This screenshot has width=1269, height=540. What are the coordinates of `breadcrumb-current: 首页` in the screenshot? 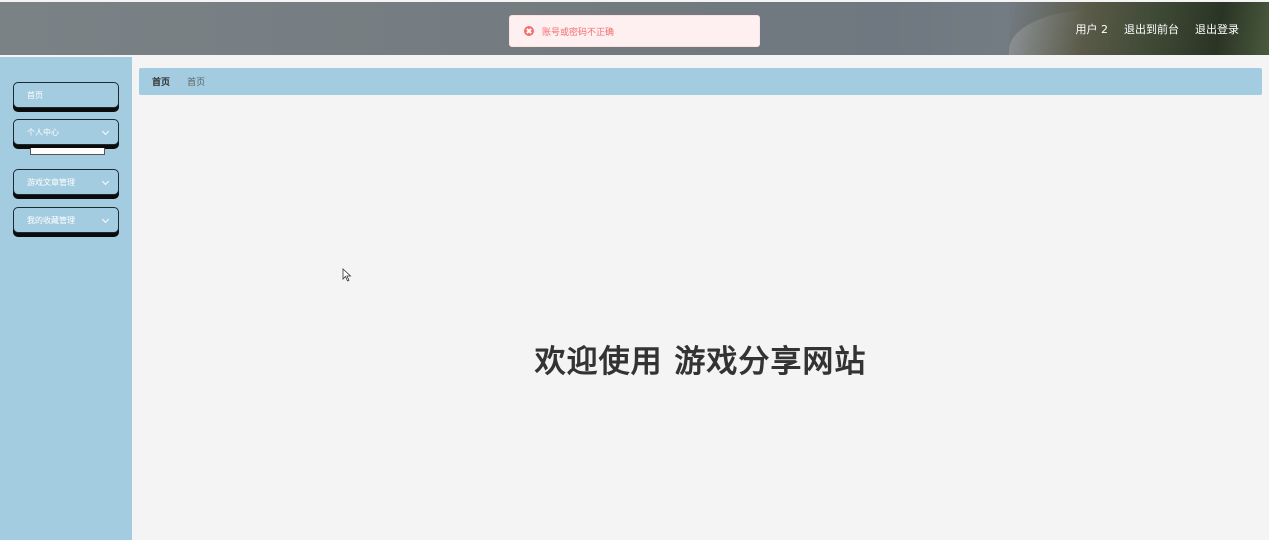 It's located at (196, 83).